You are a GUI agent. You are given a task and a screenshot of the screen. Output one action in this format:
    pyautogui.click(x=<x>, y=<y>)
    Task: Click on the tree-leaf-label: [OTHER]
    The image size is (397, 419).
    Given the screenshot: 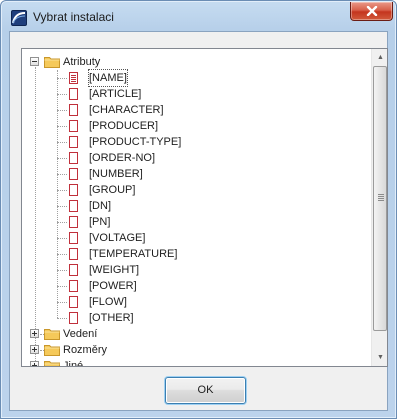 What is the action you would take?
    pyautogui.click(x=111, y=318)
    